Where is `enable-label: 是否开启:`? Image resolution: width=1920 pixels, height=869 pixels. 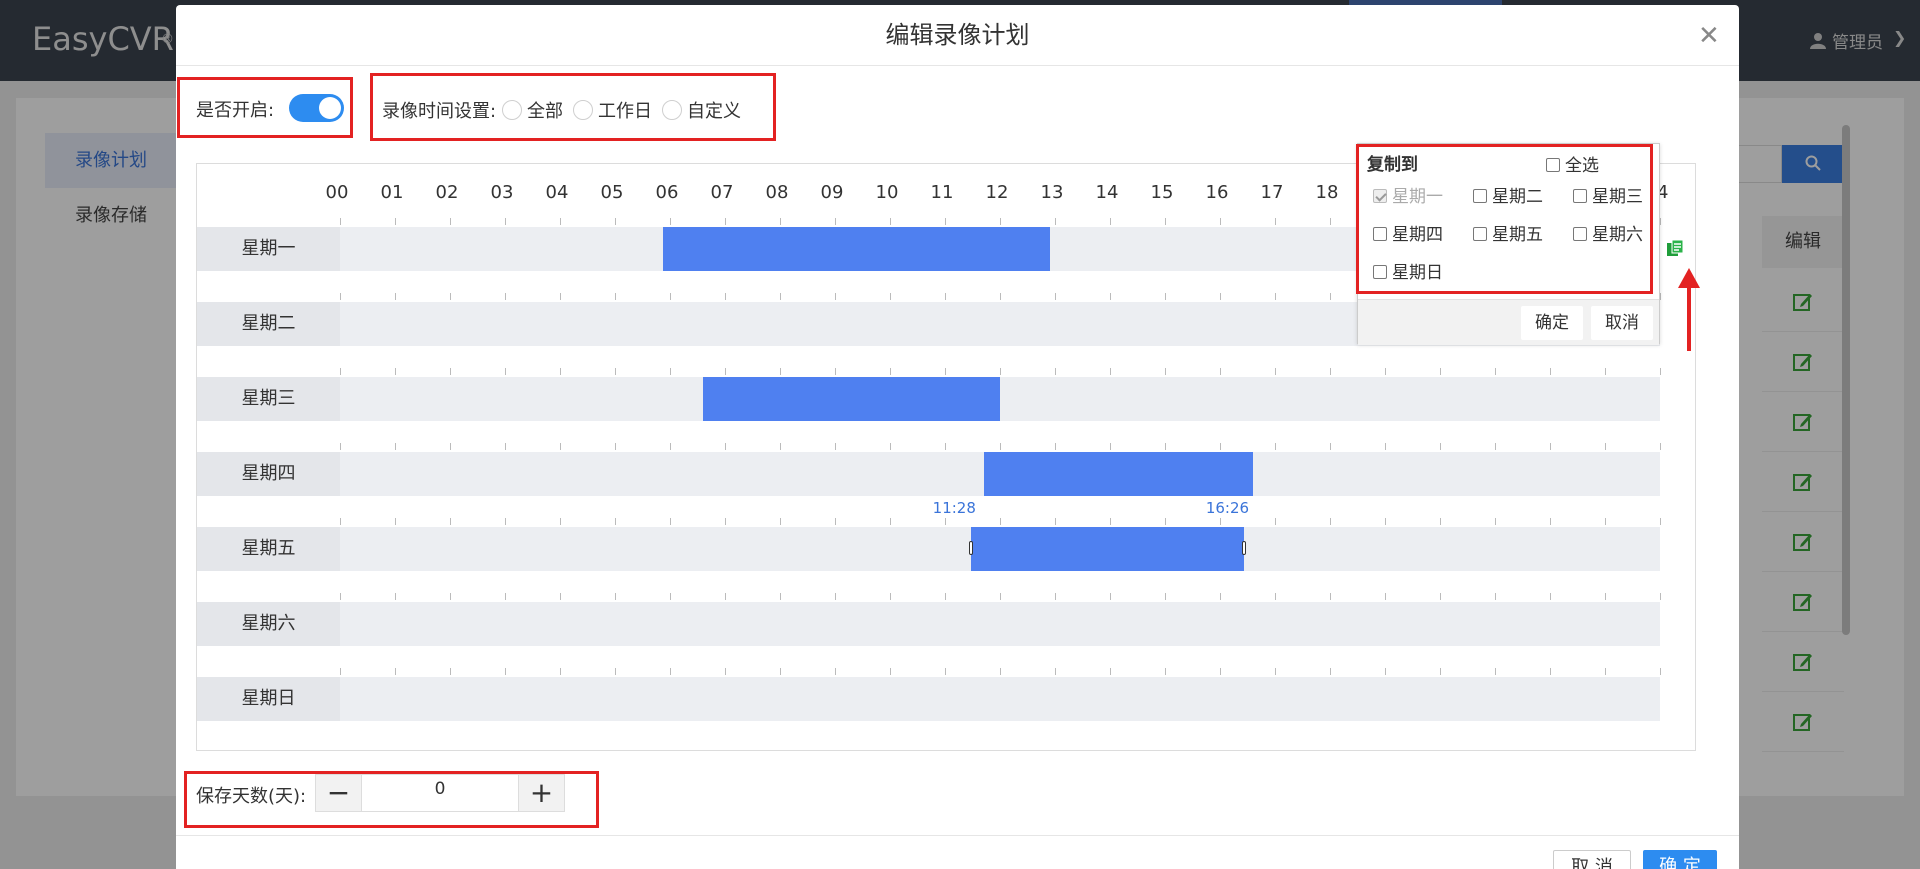 enable-label: 是否开启: is located at coordinates (235, 110).